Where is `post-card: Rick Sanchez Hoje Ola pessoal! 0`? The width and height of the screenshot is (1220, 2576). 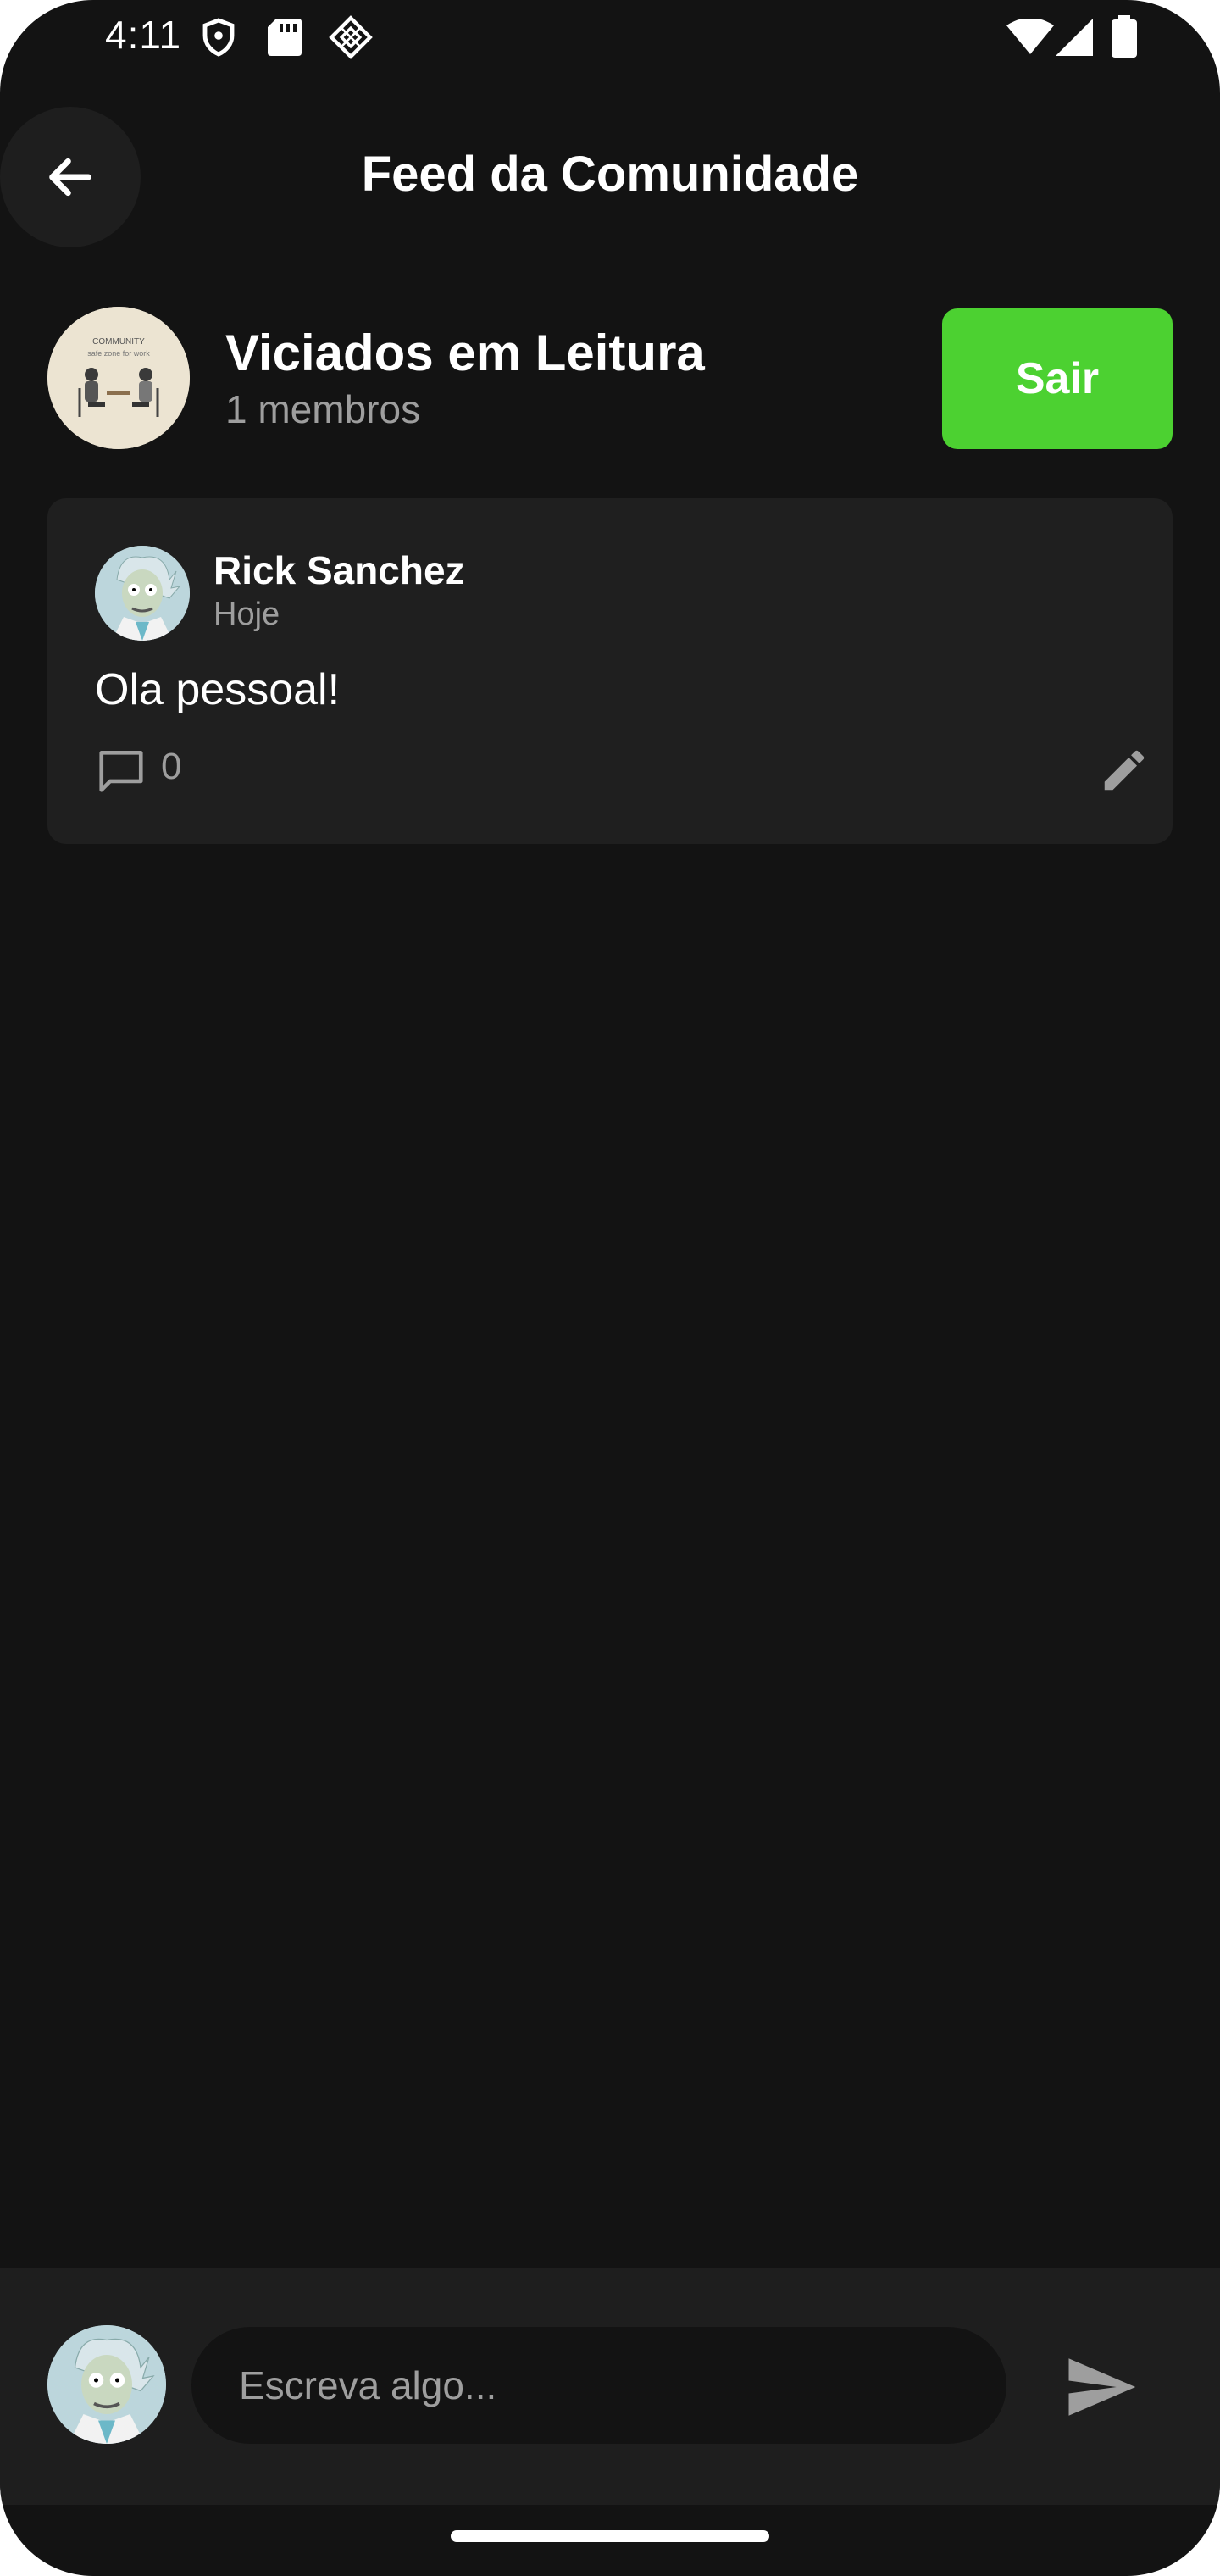 post-card: Rick Sanchez Hoje Ola pessoal! 0 is located at coordinates (610, 671).